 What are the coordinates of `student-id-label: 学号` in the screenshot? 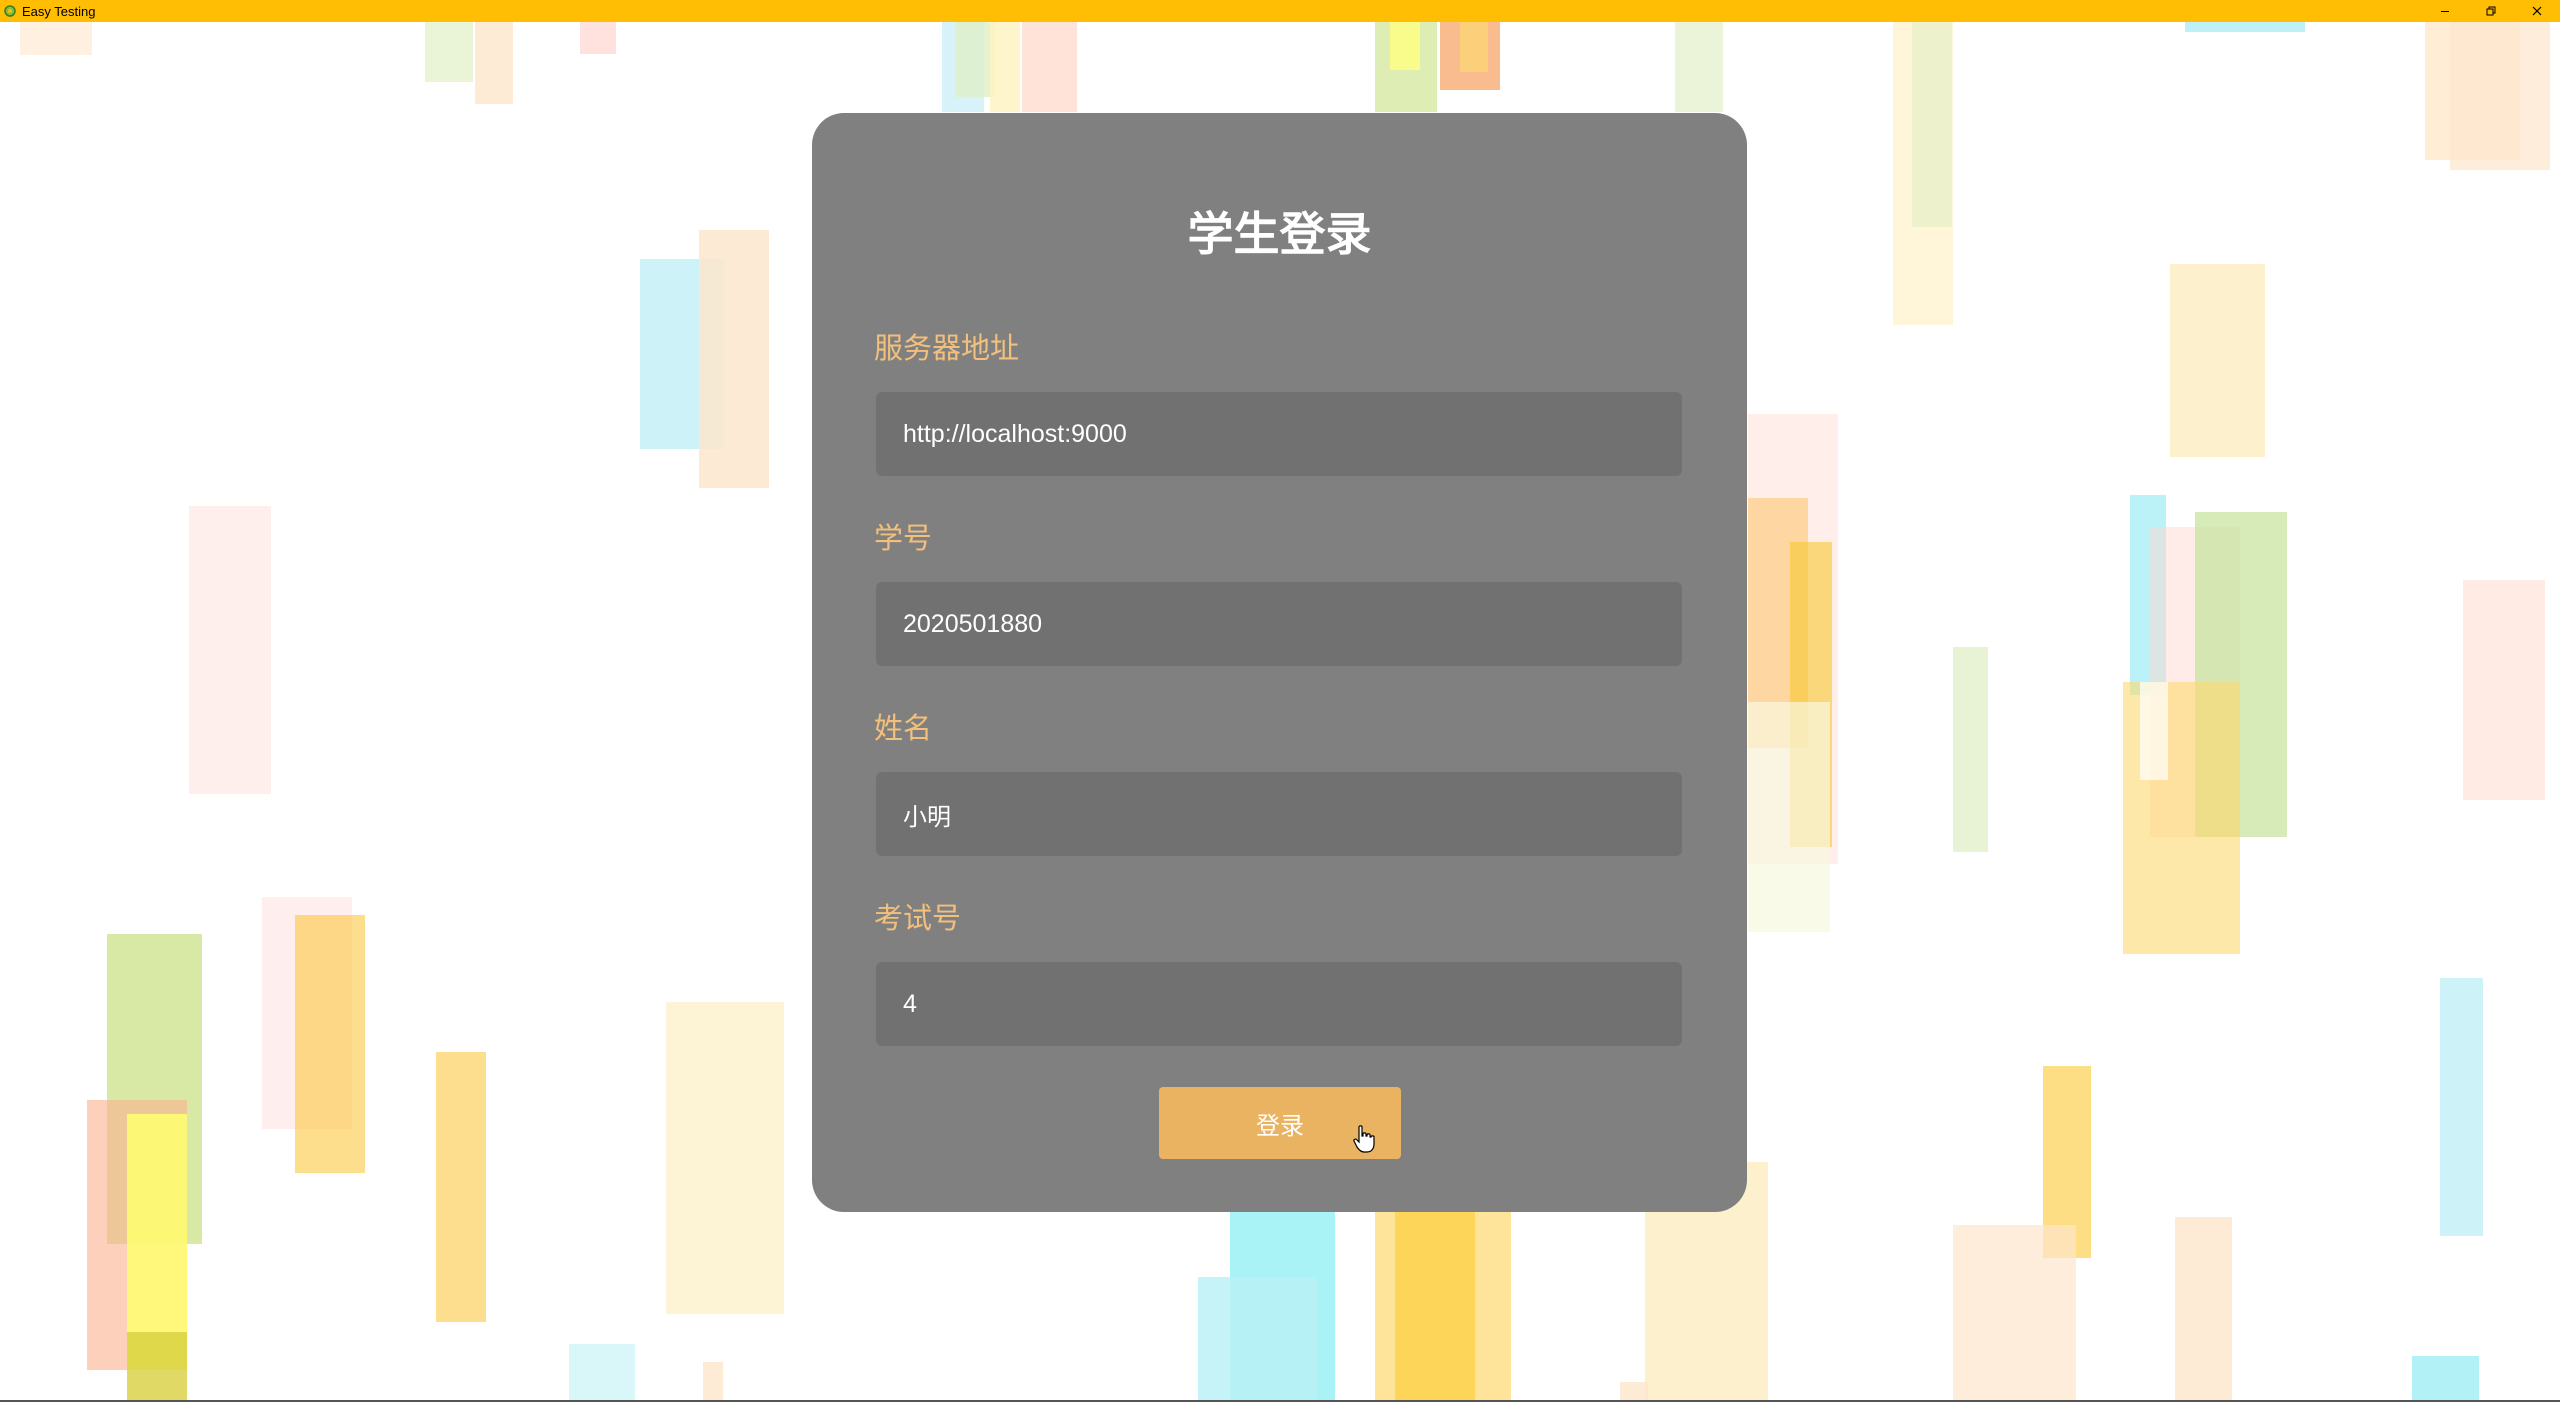 It's located at (903, 538).